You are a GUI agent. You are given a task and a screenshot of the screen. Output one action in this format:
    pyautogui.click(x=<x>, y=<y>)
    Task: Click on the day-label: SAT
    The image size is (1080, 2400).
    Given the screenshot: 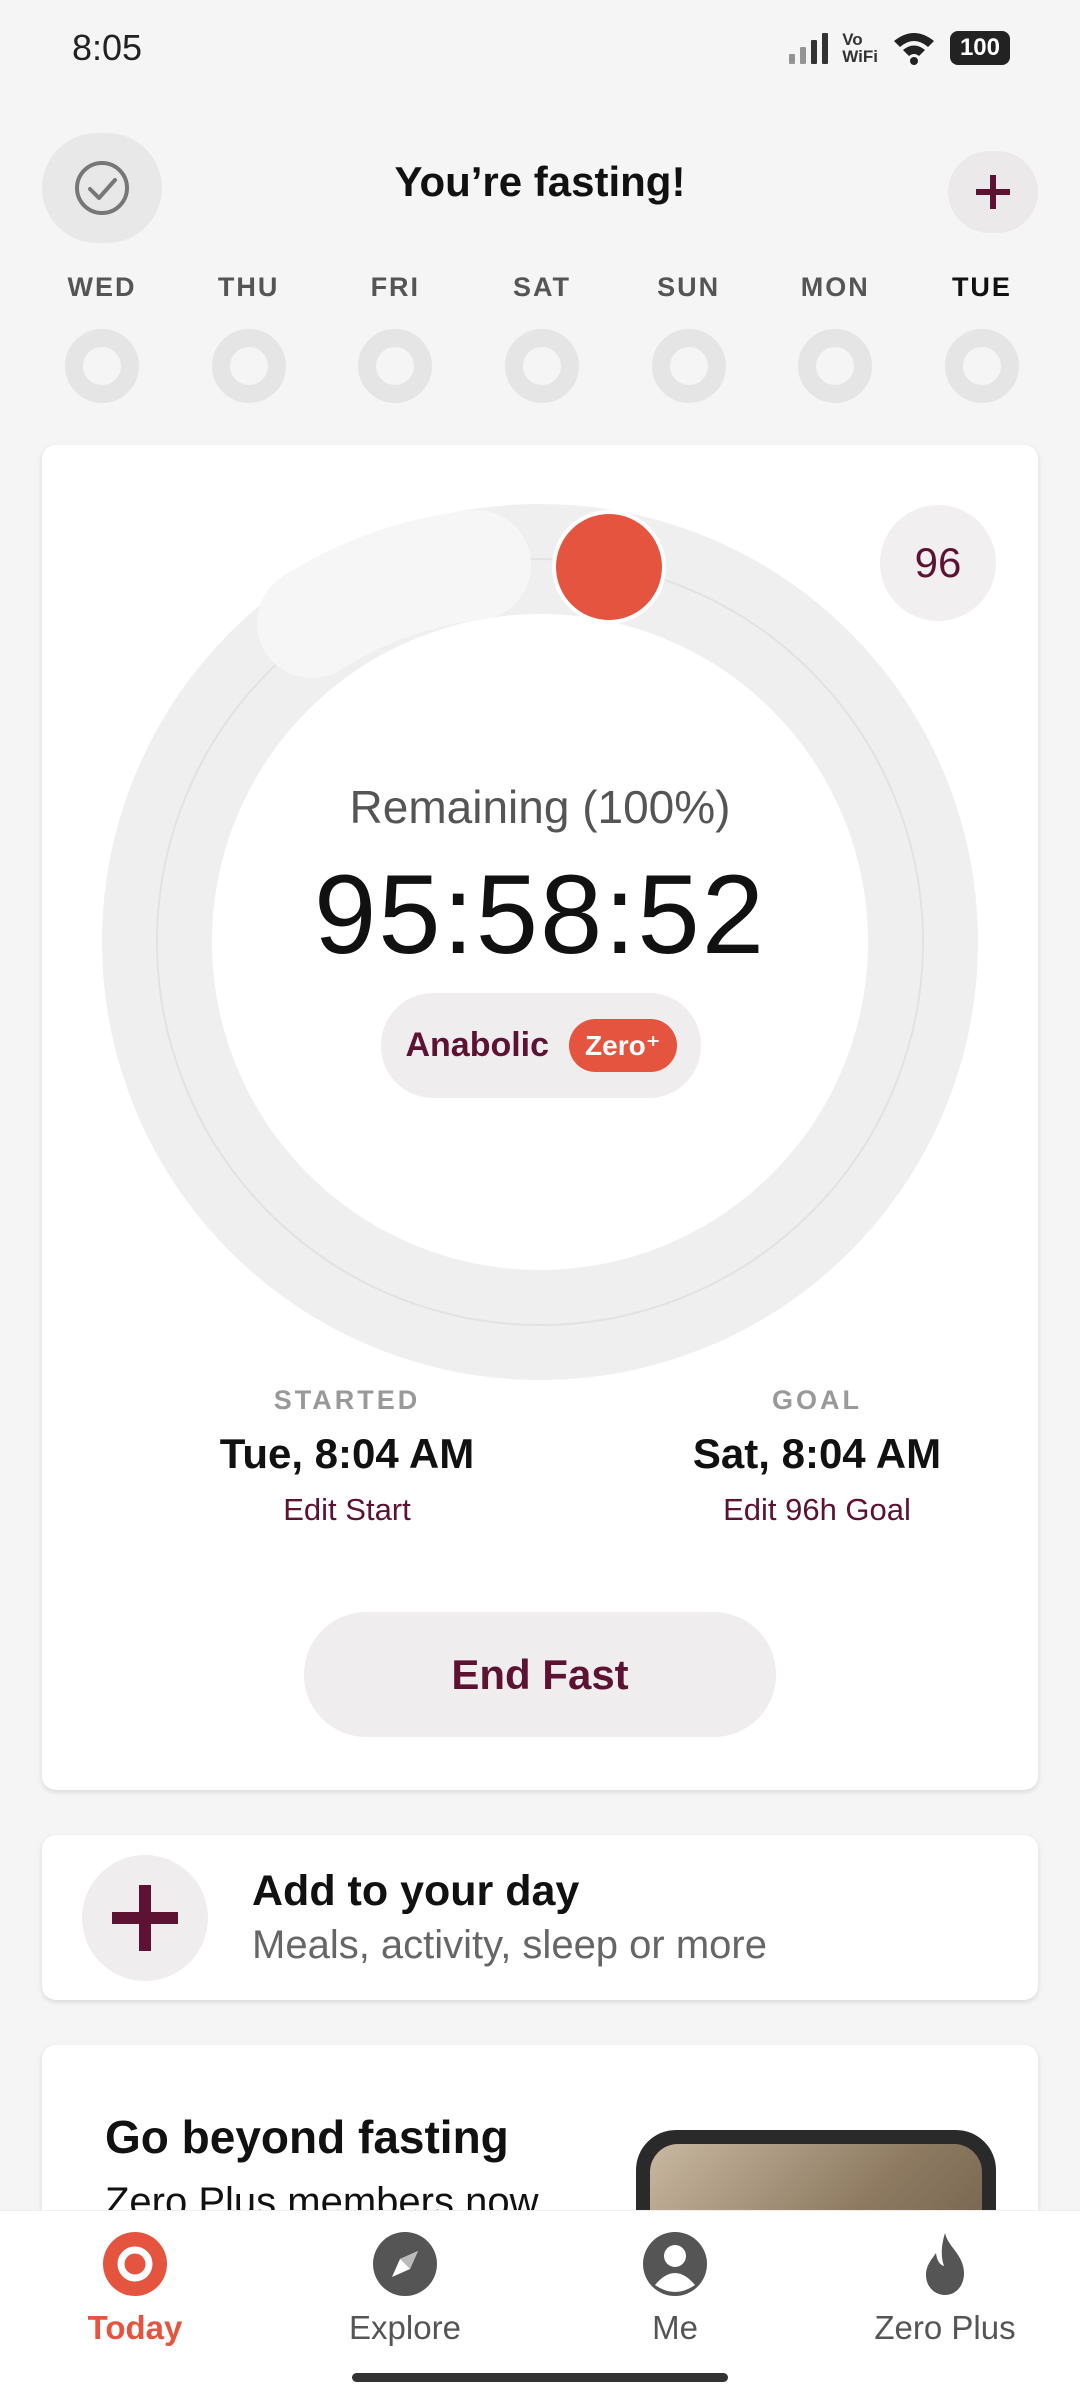 What is the action you would take?
    pyautogui.click(x=541, y=287)
    